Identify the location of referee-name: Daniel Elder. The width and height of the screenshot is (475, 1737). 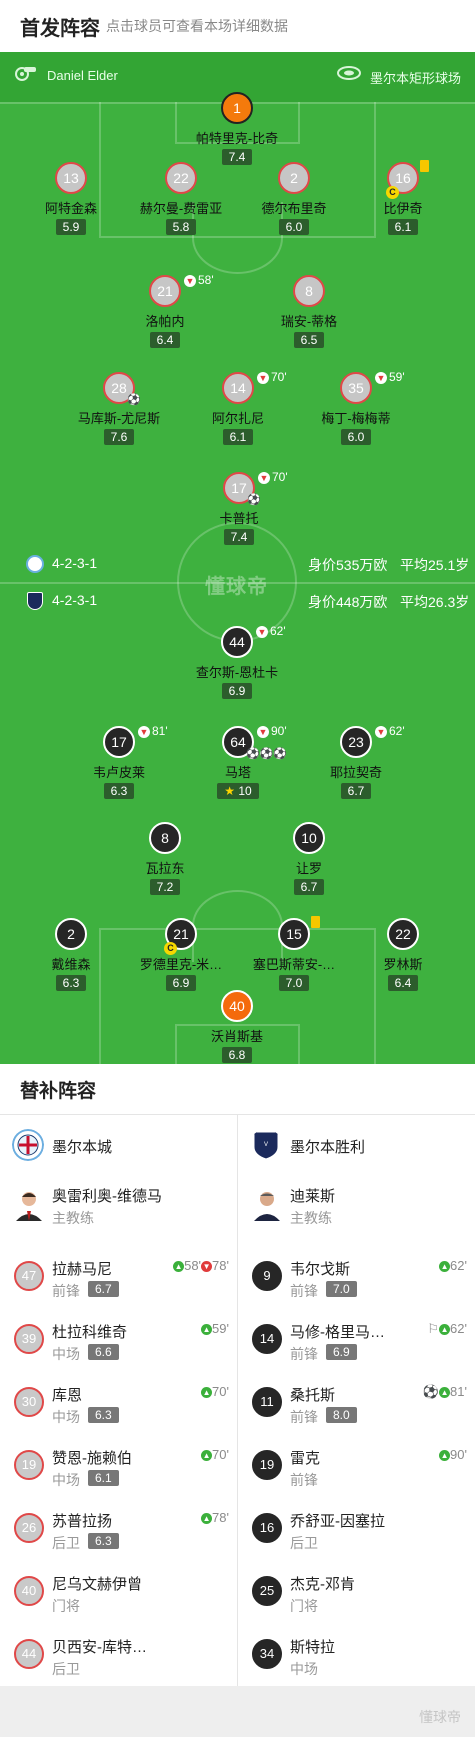
(82, 75).